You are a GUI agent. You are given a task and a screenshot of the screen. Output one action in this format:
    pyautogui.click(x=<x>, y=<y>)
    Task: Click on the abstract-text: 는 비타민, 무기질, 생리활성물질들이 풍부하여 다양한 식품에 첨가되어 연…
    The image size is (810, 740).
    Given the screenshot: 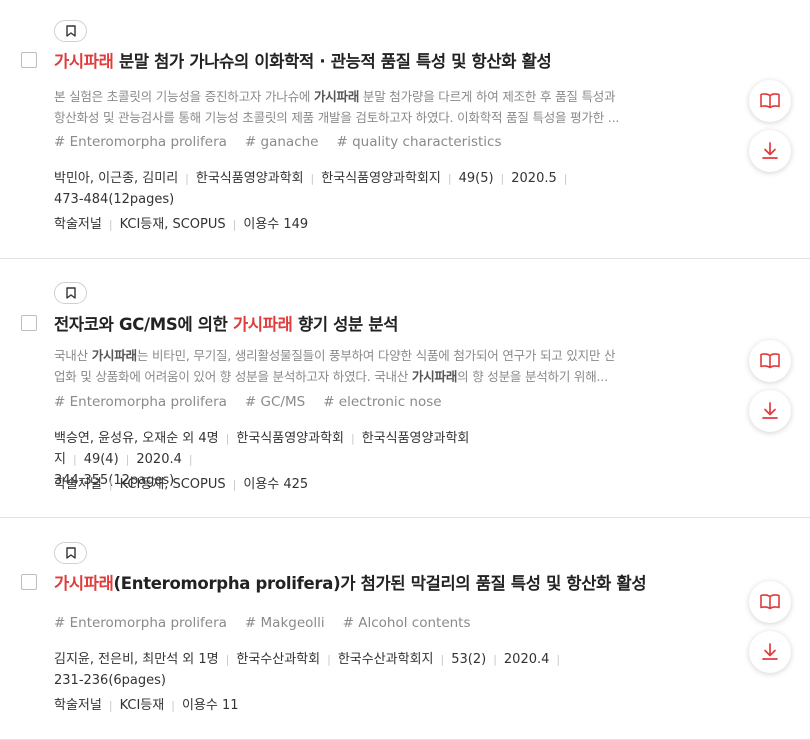 What is the action you would take?
    pyautogui.click(x=376, y=355)
    